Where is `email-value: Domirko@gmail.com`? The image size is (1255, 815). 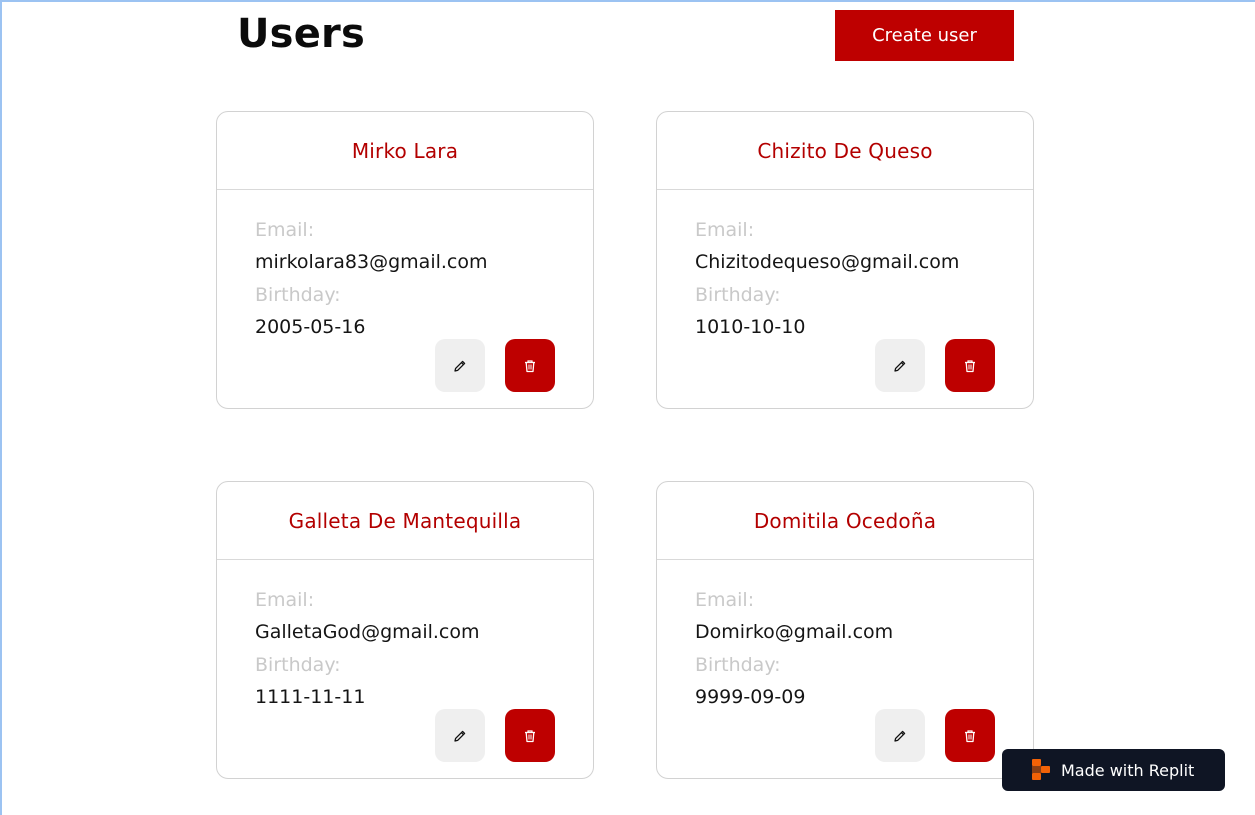
email-value: Domirko@gmail.com is located at coordinates (794, 632).